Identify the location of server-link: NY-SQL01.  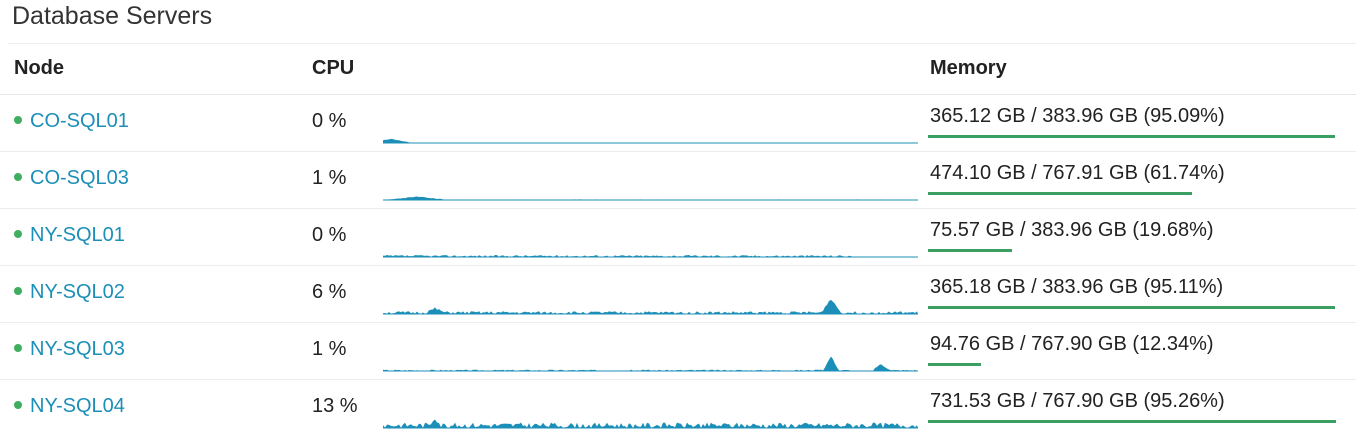
(69, 235).